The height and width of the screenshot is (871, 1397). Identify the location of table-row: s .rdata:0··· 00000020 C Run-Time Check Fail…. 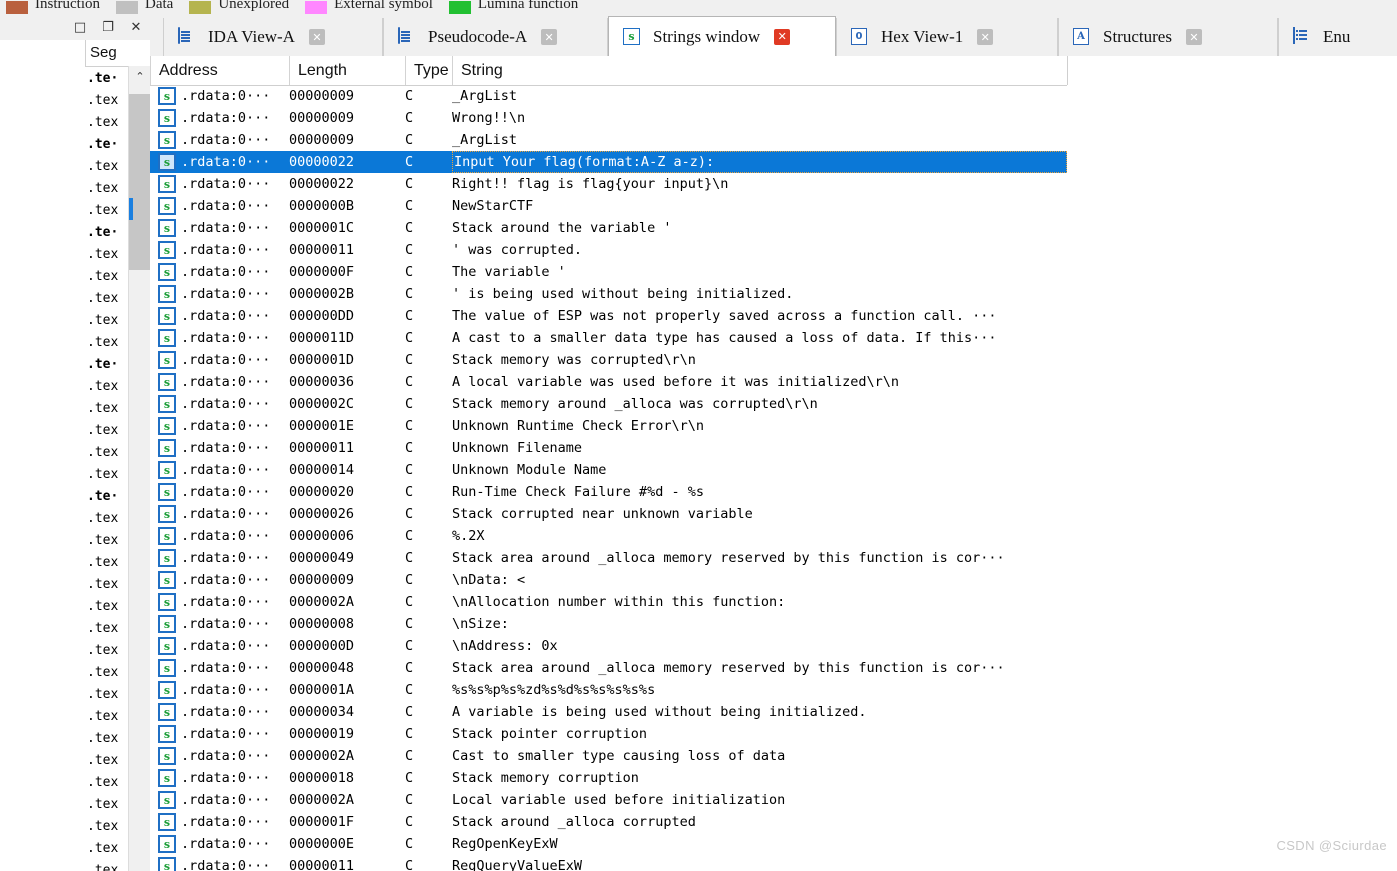
(773, 492).